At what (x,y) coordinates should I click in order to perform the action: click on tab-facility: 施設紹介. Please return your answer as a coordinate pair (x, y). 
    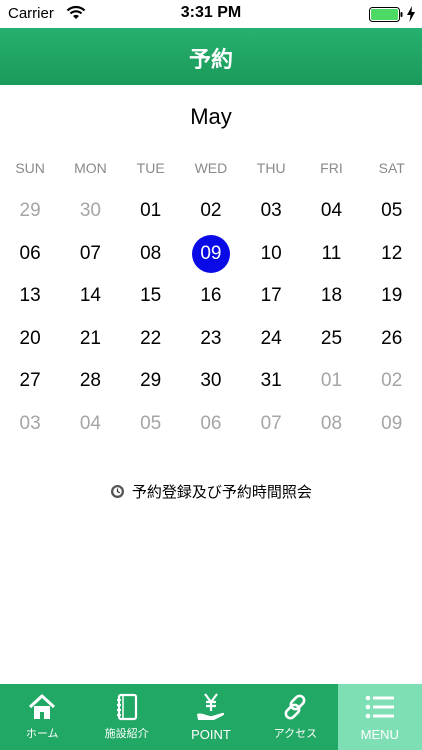
    Looking at the image, I should click on (126, 717).